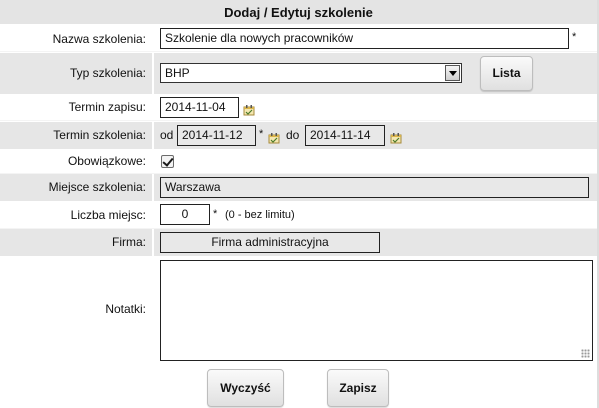  I want to click on firma-label: Firma:, so click(76, 242).